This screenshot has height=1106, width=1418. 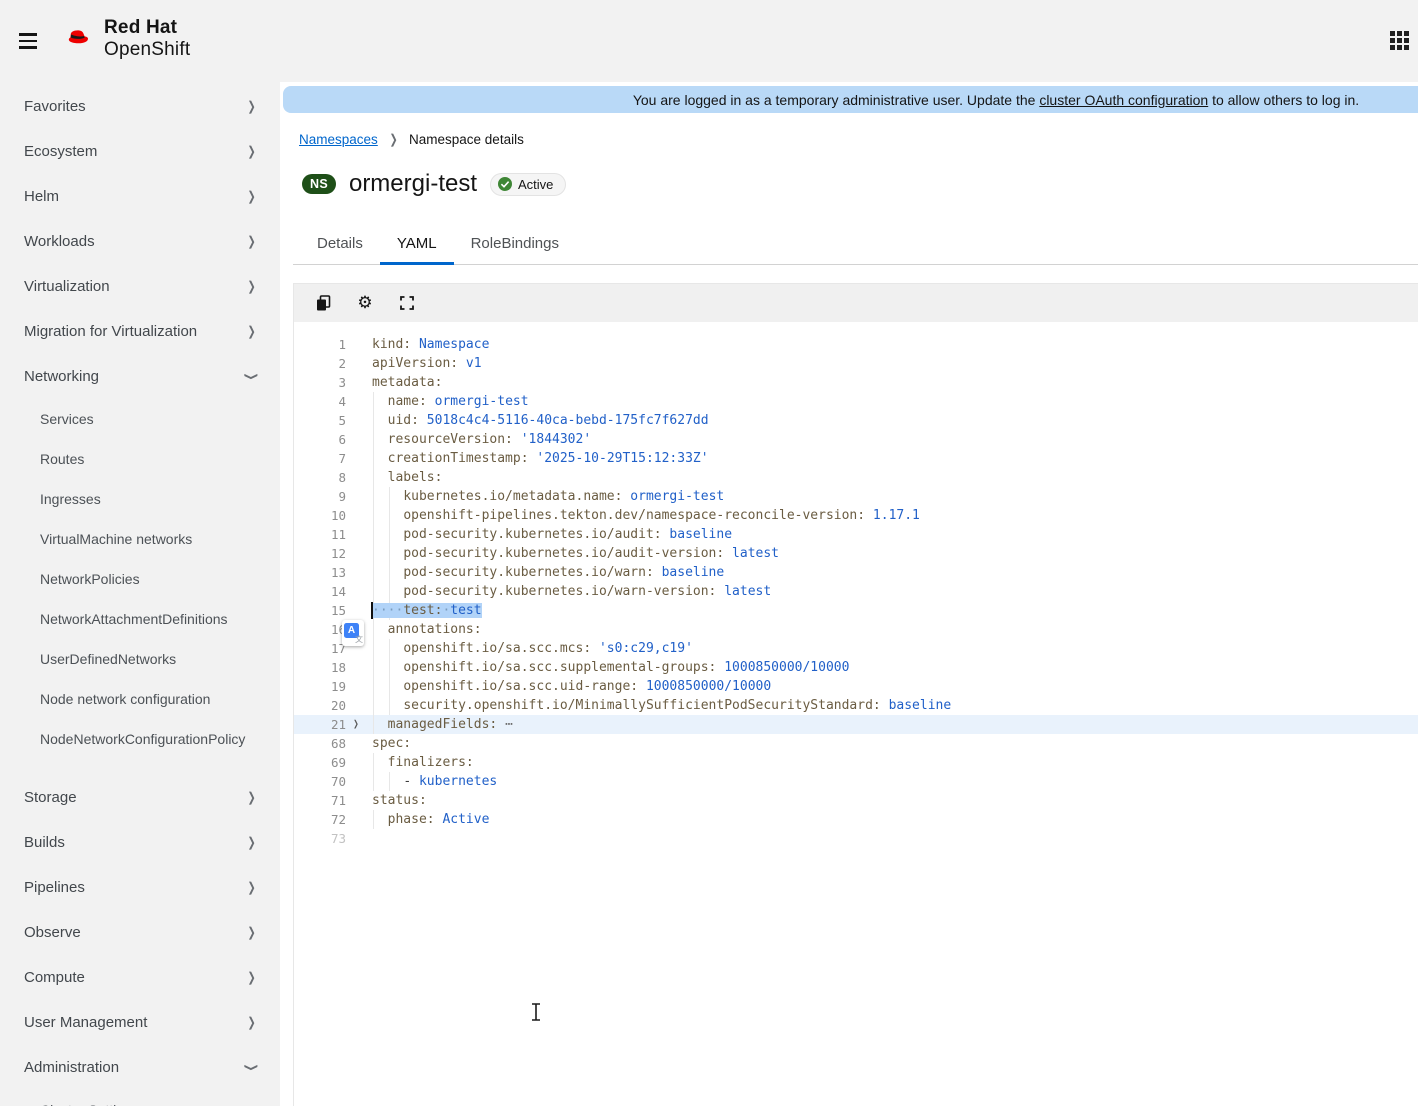 What do you see at coordinates (515, 245) in the screenshot?
I see `tab-rolebindings: RoleBindings` at bounding box center [515, 245].